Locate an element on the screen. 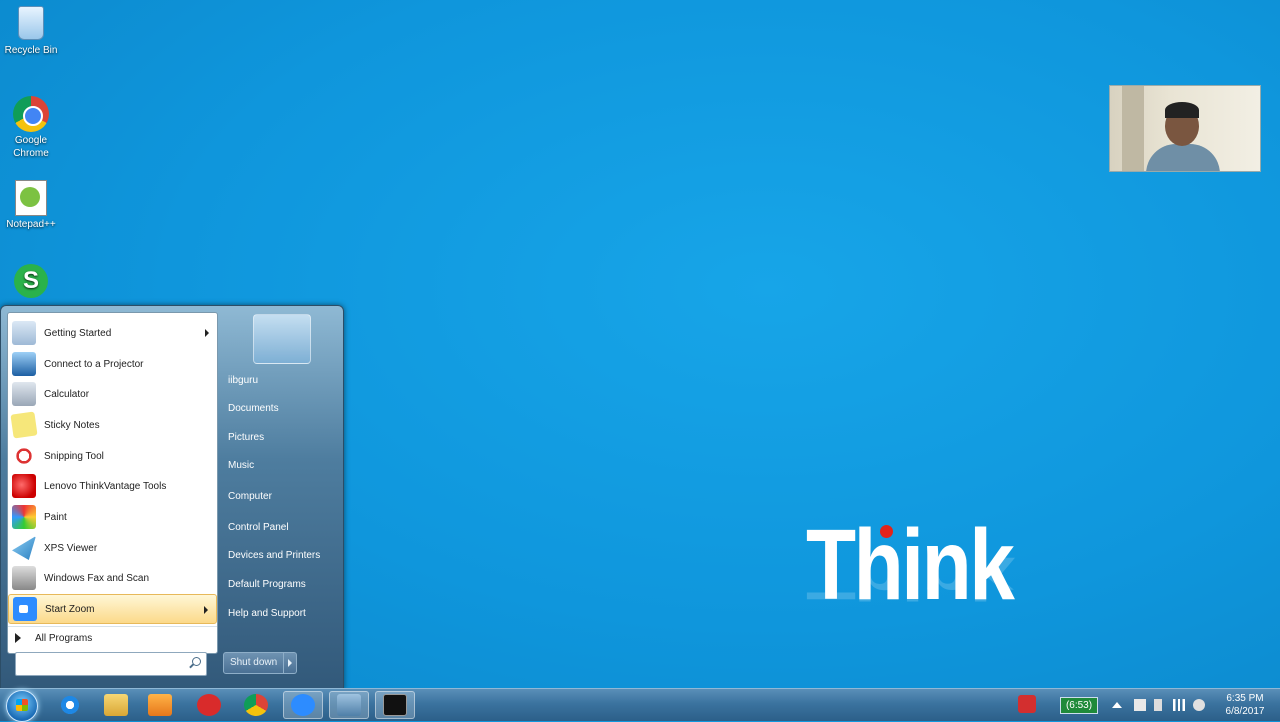 Image resolution: width=1280 pixels, height=722 pixels. expand-triangle-icon is located at coordinates (18, 638).